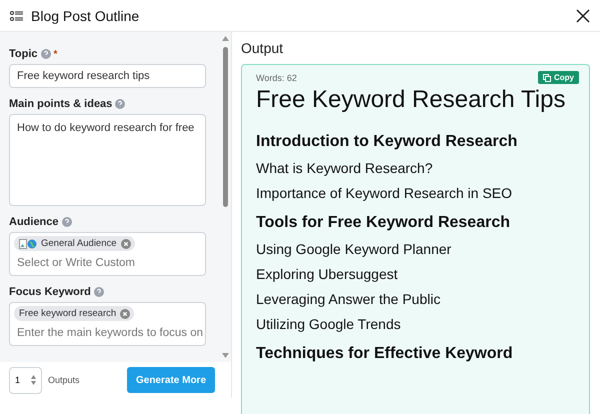 This screenshot has width=600, height=414. I want to click on subsection-heading: Leveraging Answer the Public, so click(349, 299).